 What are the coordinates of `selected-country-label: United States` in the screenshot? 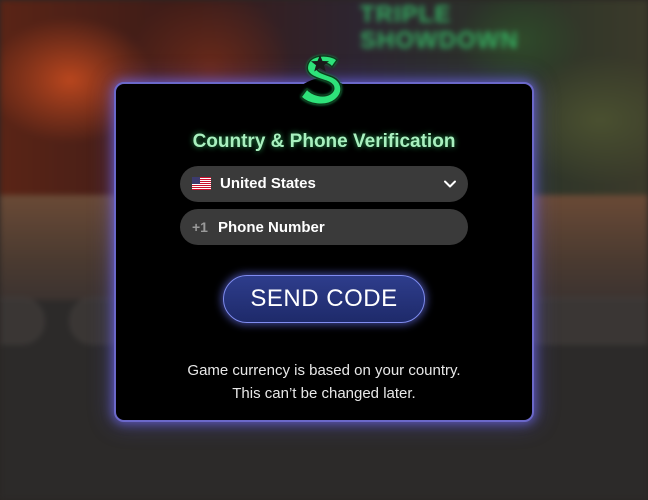 It's located at (268, 183).